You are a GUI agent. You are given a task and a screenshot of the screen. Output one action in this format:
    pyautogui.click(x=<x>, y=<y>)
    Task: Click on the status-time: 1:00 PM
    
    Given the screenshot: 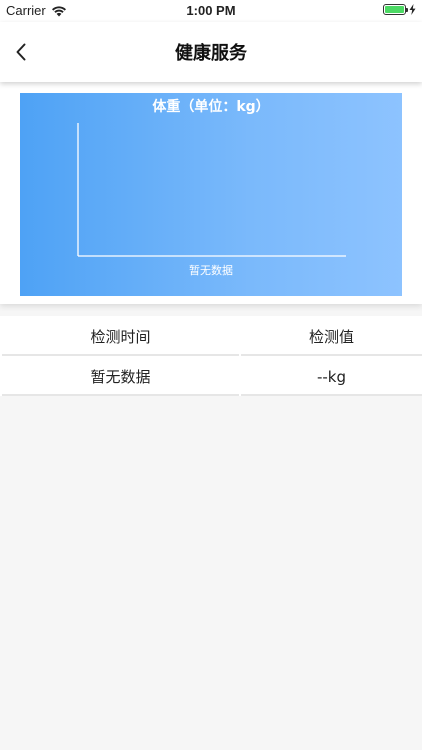 What is the action you would take?
    pyautogui.click(x=211, y=10)
    